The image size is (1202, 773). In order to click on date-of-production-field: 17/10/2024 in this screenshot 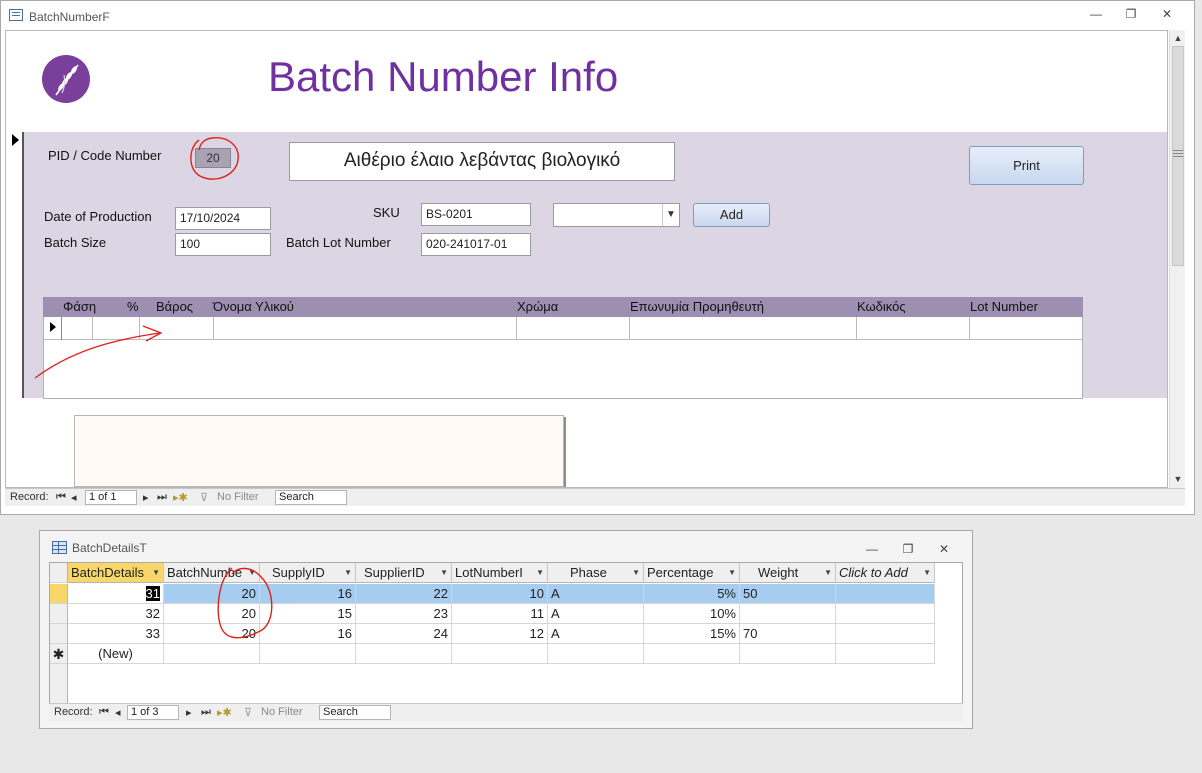, I will do `click(223, 218)`.